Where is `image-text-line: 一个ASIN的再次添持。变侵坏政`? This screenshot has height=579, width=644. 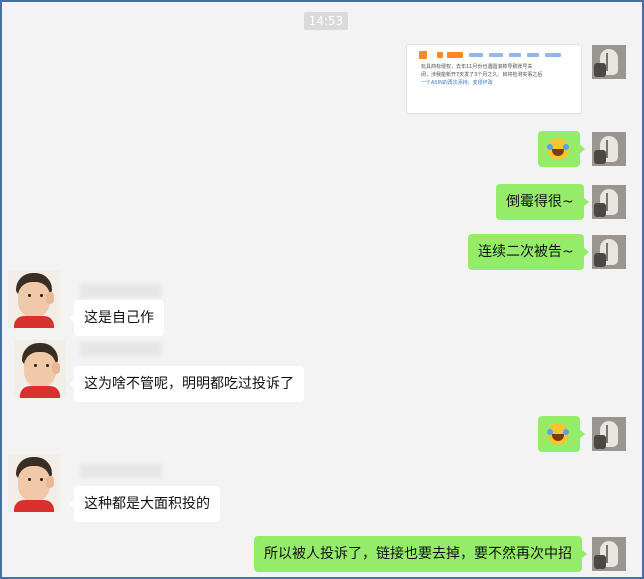
image-text-line: 一个ASIN的再次添持。变侵坏政 is located at coordinates (457, 83).